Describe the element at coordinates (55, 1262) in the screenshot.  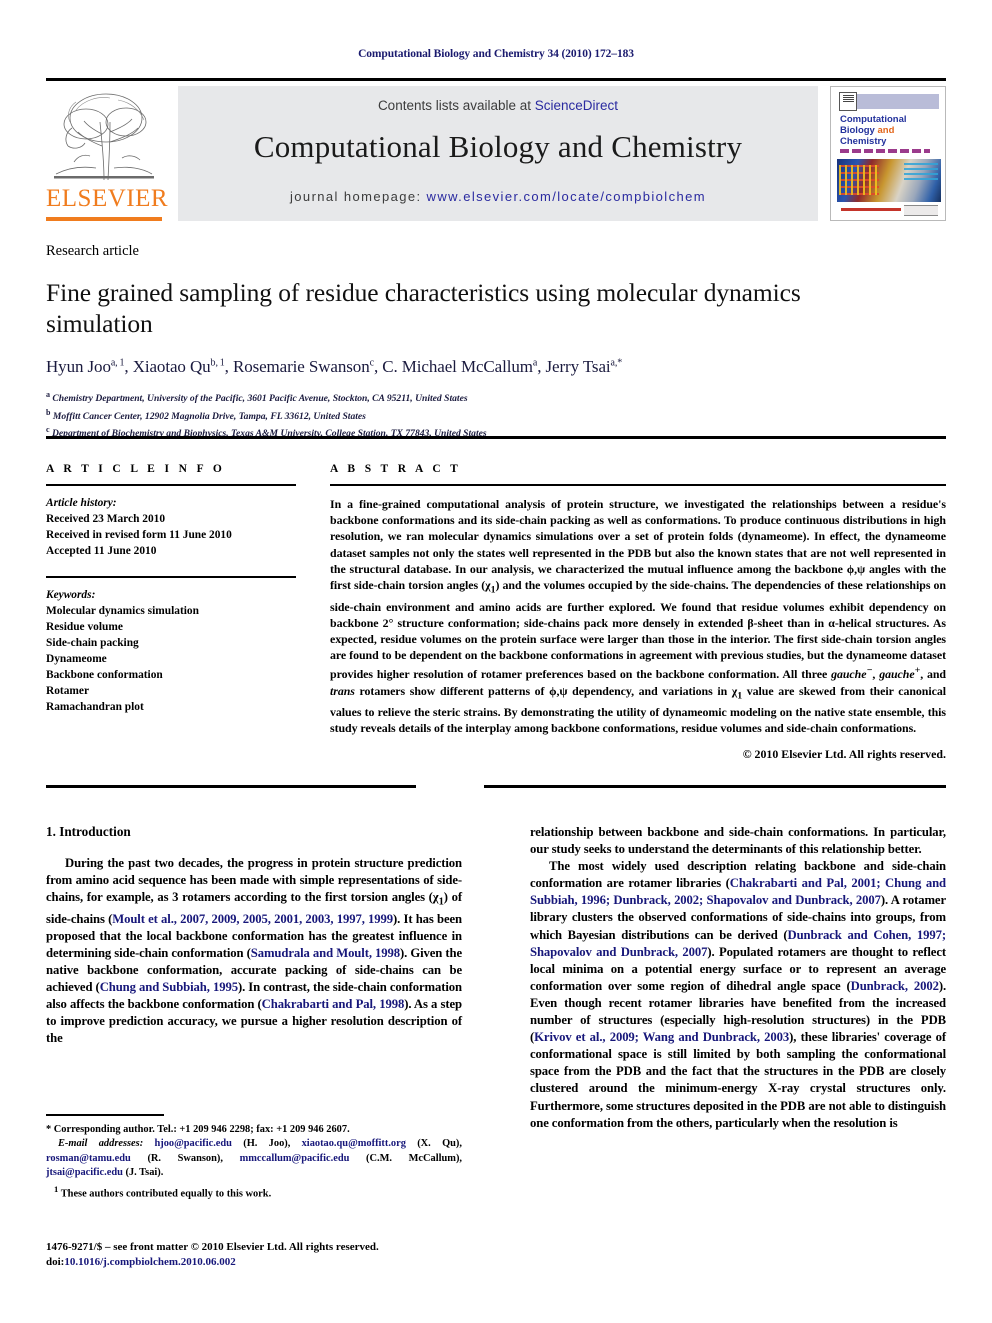
I see `doi-label: doi:` at that location.